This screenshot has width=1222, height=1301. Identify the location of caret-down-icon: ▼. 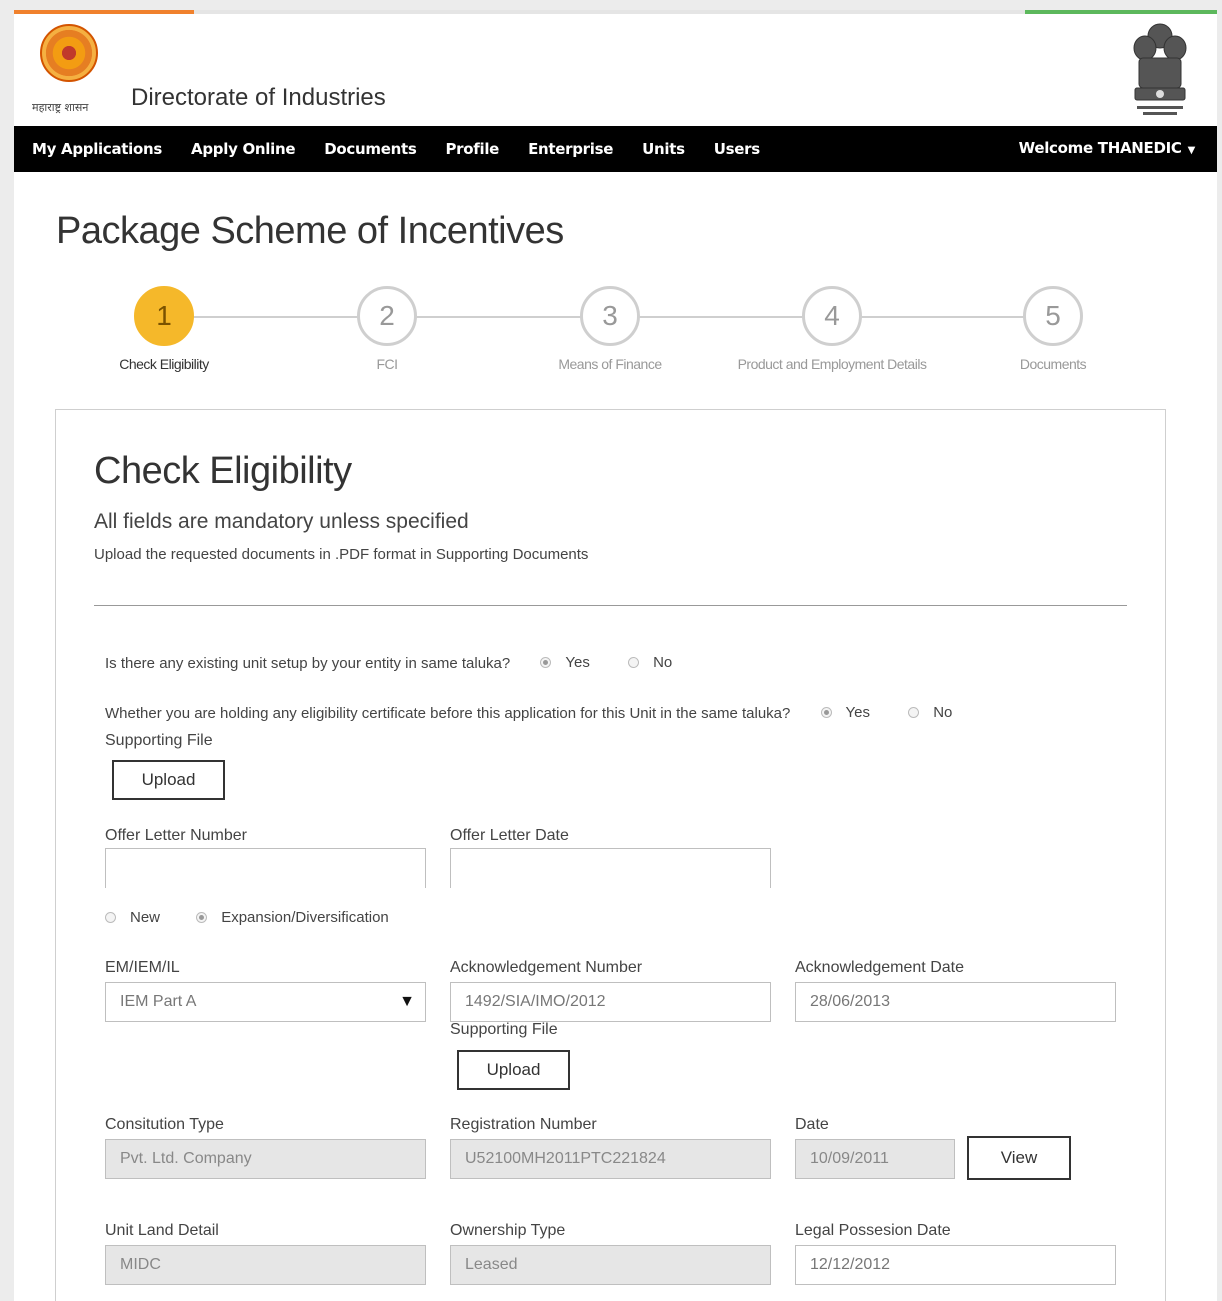
(1191, 150).